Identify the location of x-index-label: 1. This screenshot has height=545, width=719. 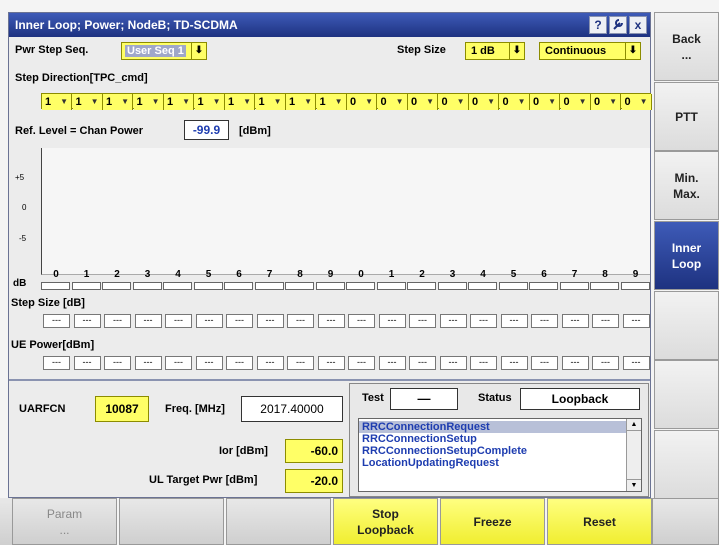
(391, 274).